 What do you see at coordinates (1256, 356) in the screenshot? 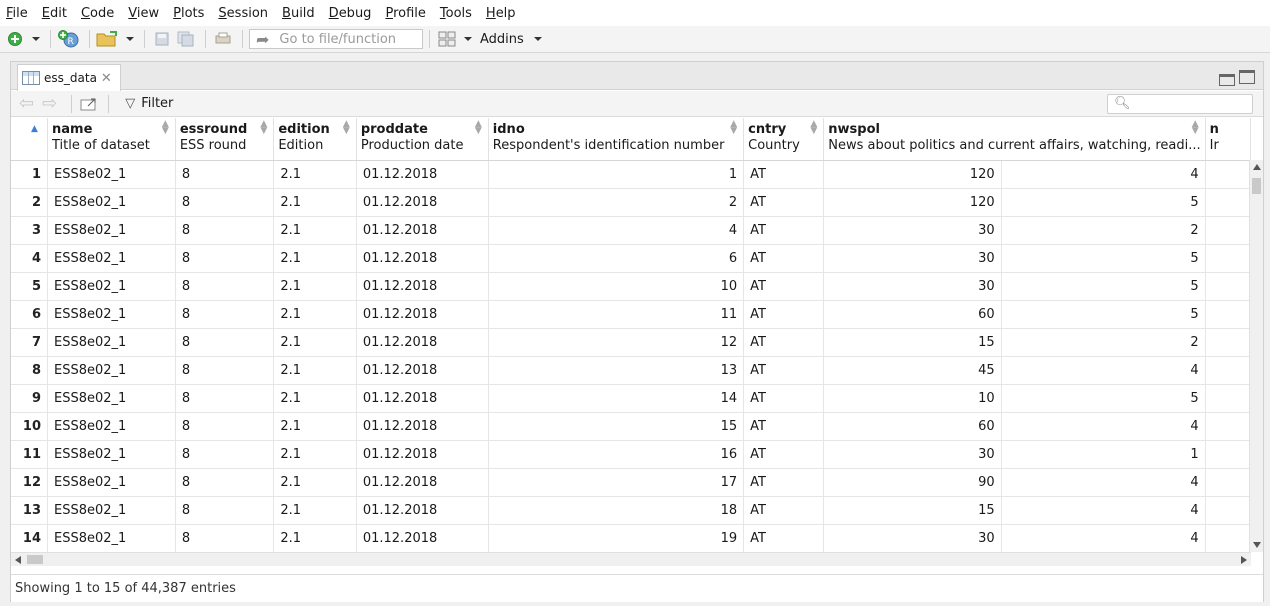
I see `vertical-scrollbar` at bounding box center [1256, 356].